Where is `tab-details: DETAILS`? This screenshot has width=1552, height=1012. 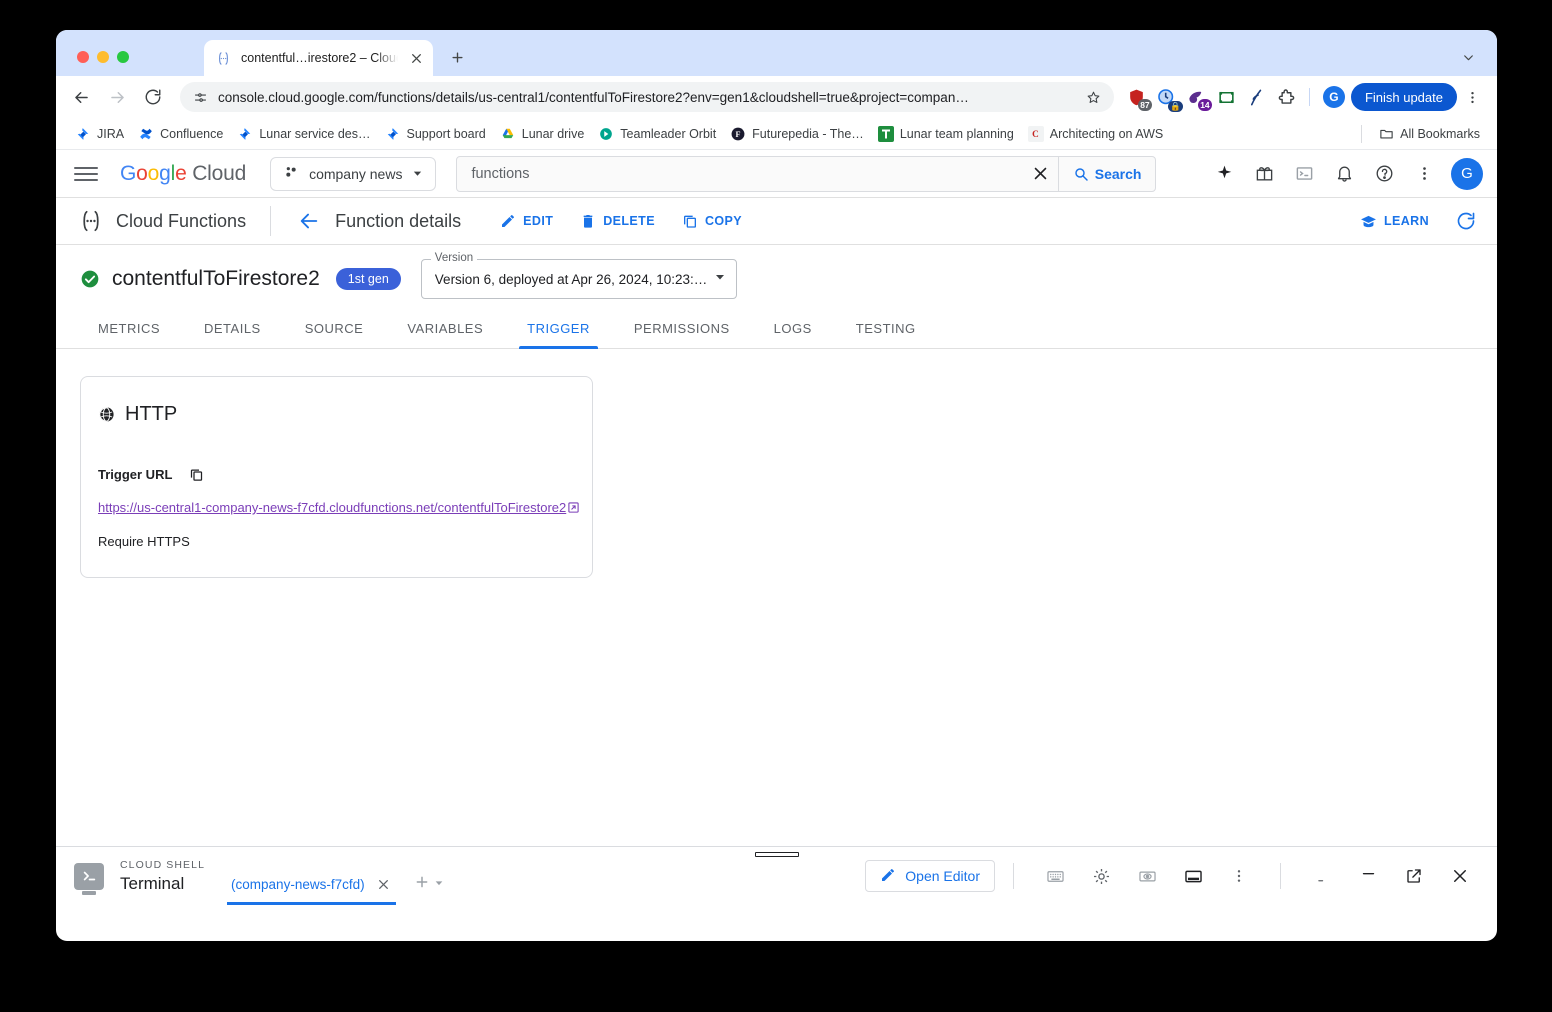 tab-details: DETAILS is located at coordinates (232, 328).